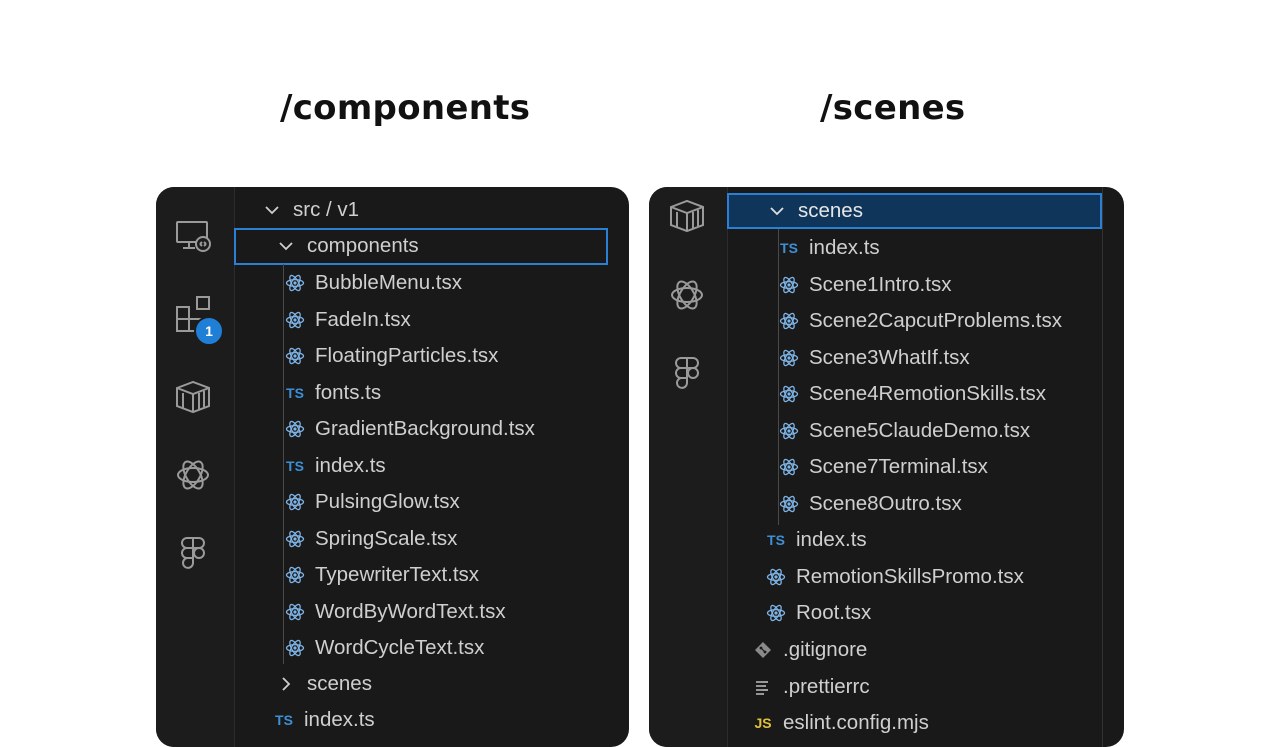  Describe the element at coordinates (763, 723) in the screenshot. I see `js-icon: JS` at that location.